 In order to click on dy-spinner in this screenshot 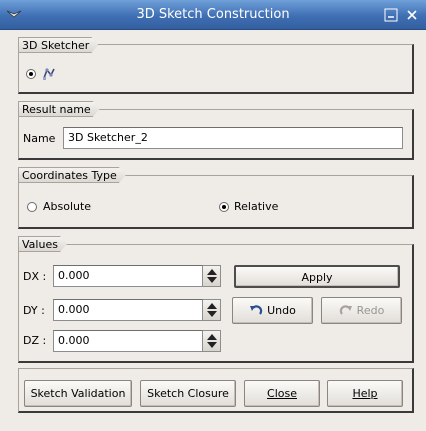, I will do `click(212, 310)`.